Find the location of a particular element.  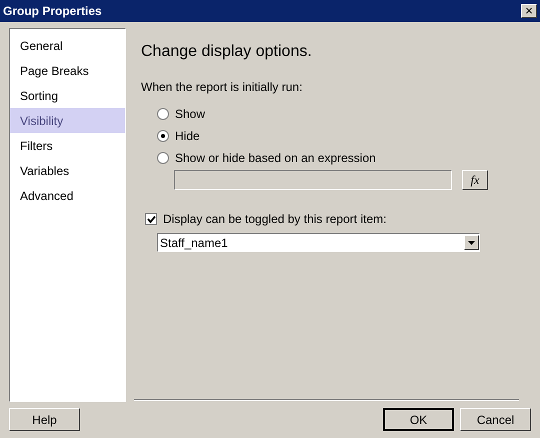

page-heading: Change display options. is located at coordinates (227, 51).